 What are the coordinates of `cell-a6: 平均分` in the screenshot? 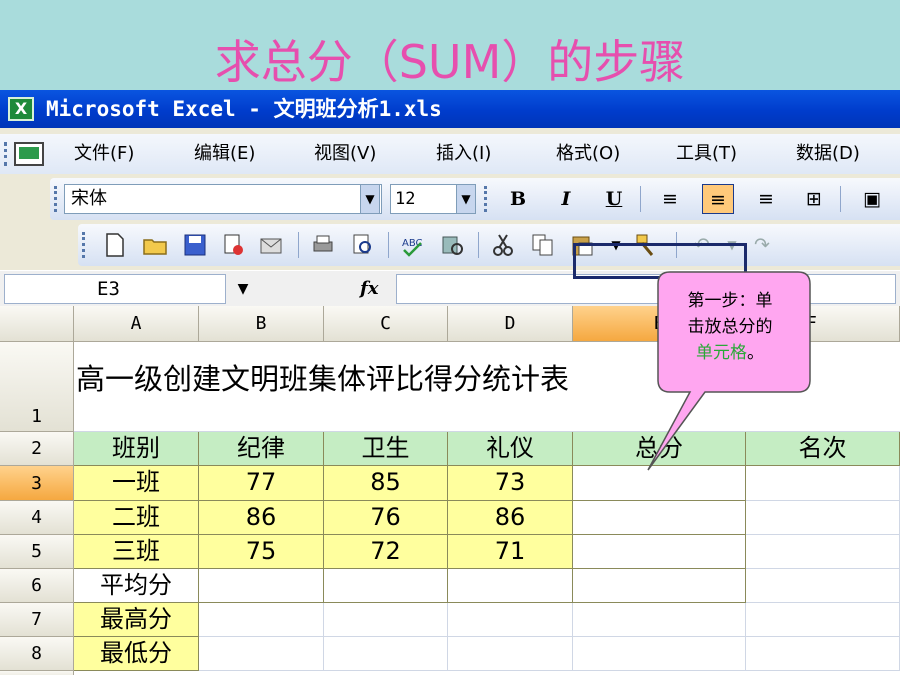 It's located at (136, 586).